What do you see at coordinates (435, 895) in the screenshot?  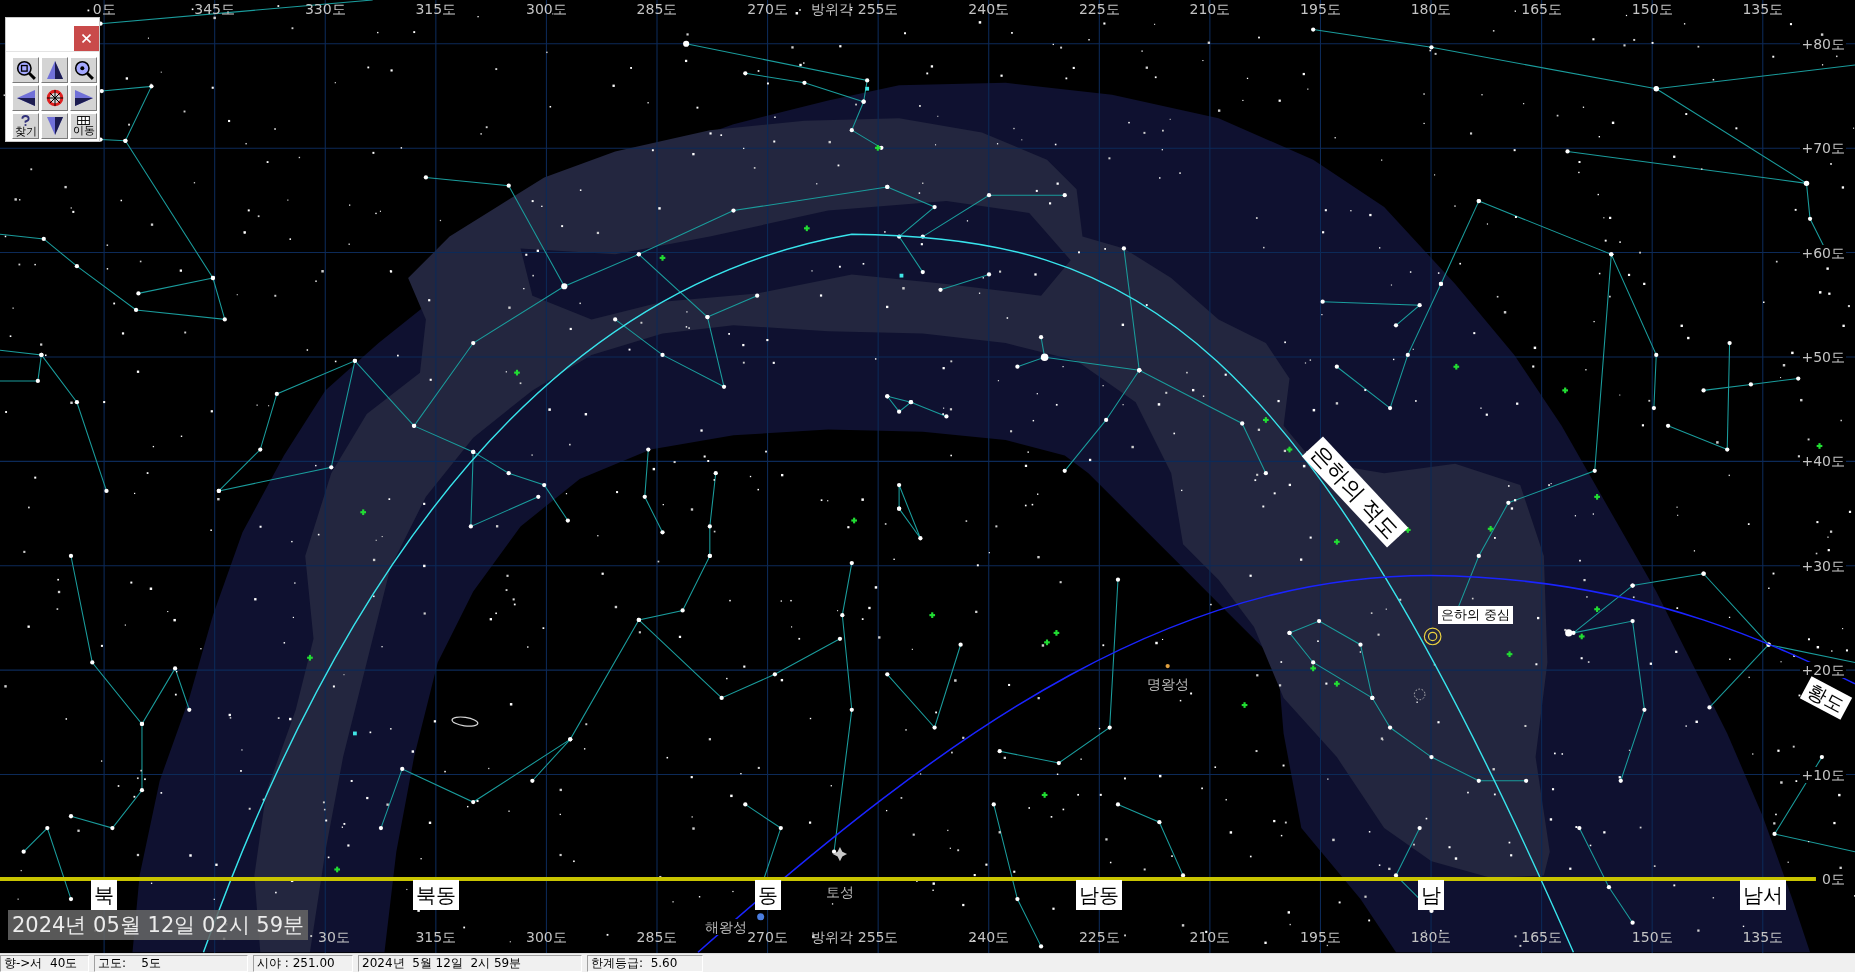 I see `direction-label: 북동` at bounding box center [435, 895].